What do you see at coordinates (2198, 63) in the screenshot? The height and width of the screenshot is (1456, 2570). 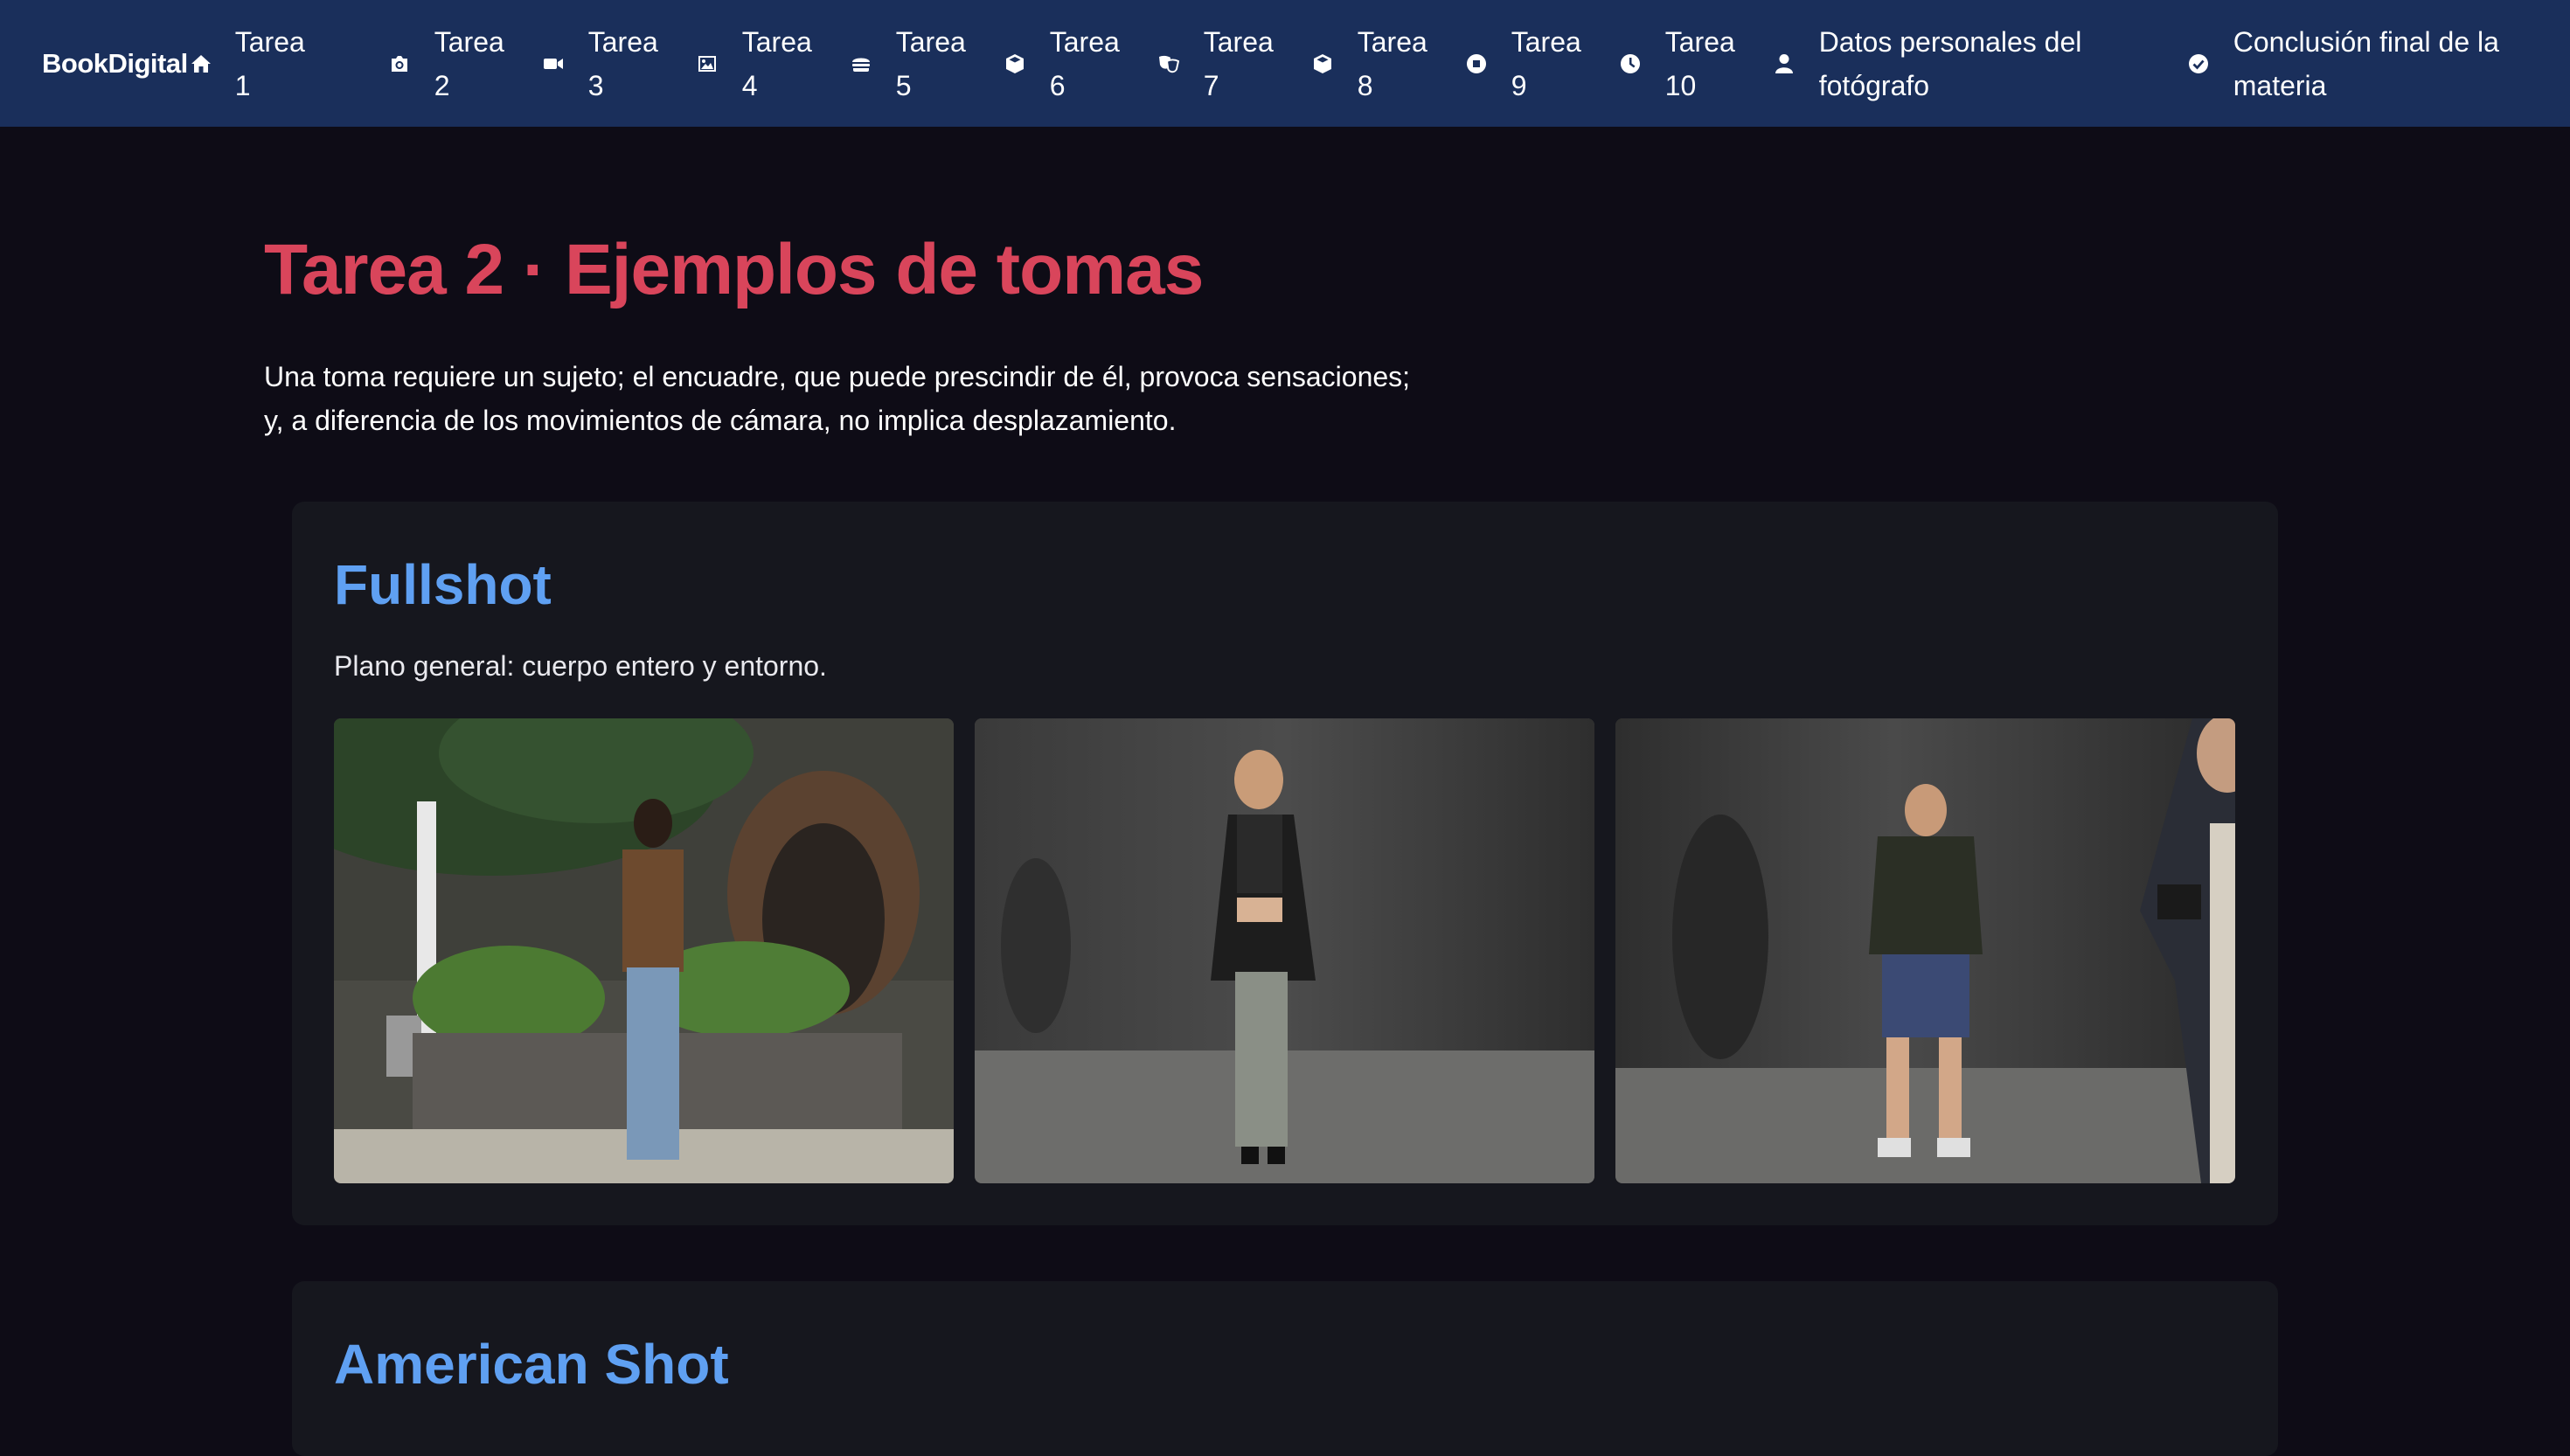 I see `check-circle-icon` at bounding box center [2198, 63].